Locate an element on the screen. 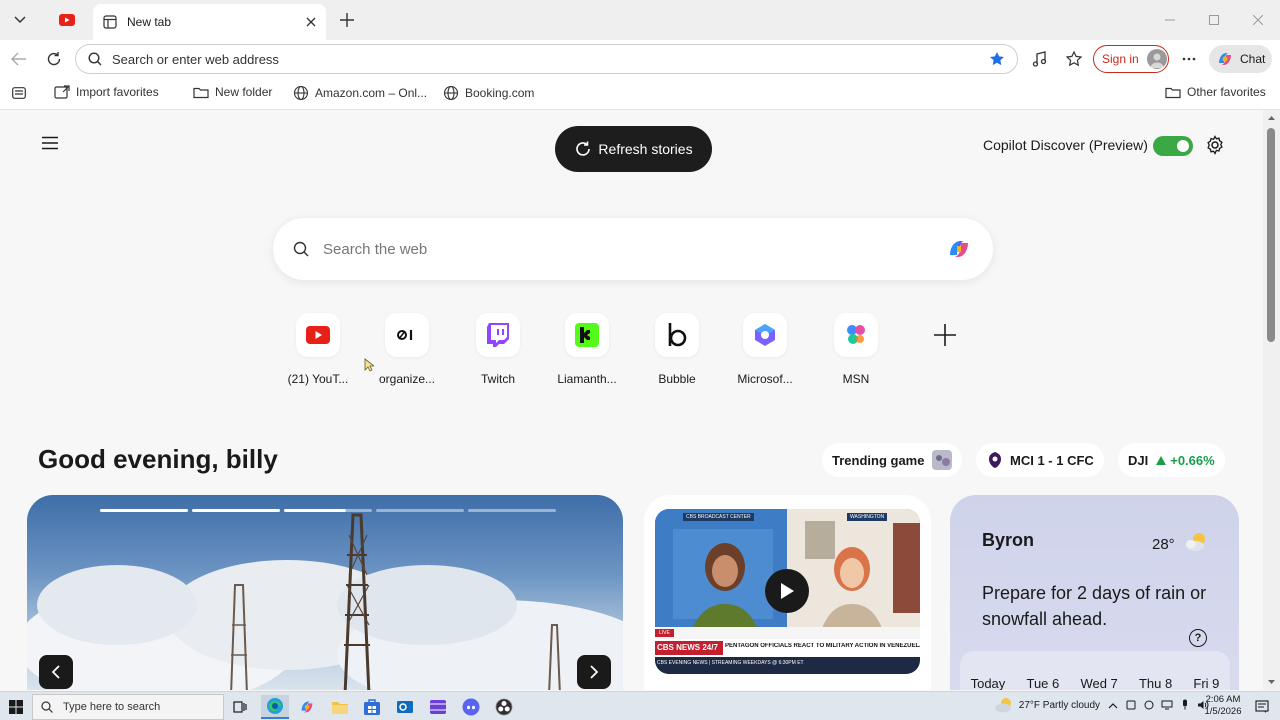 Image resolution: width=1280 pixels, height=720 pixels. sign-in-button: Sign in is located at coordinates (1131, 59).